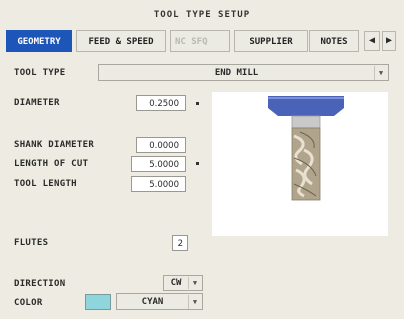 This screenshot has height=319, width=404. I want to click on flutes-field: 2, so click(180, 243).